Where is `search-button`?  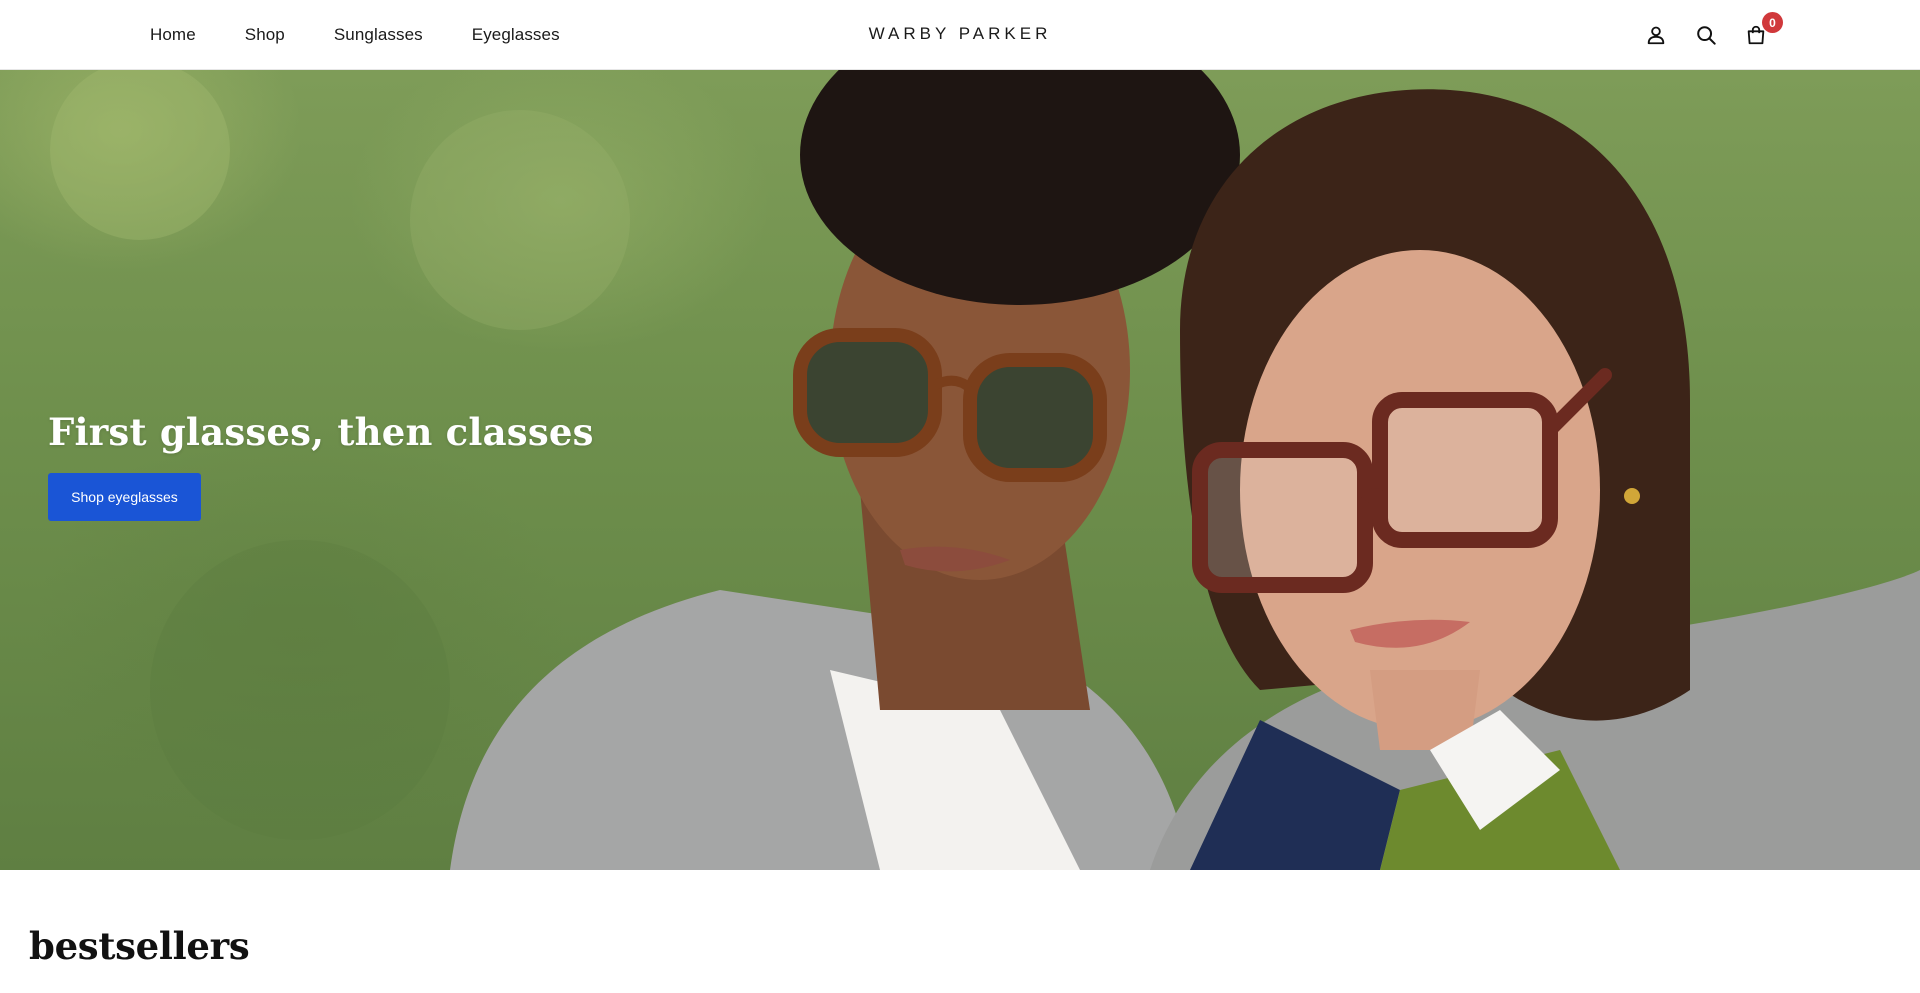 search-button is located at coordinates (1706, 35).